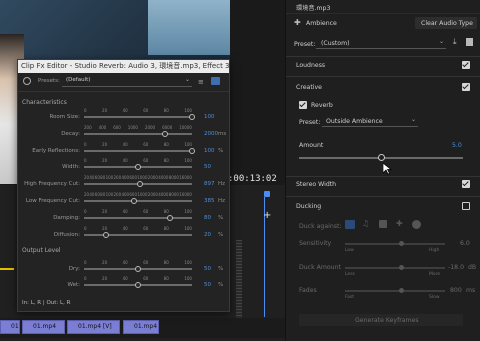 The height and width of the screenshot is (341, 480). I want to click on ducking-label: Ducking, so click(309, 206).